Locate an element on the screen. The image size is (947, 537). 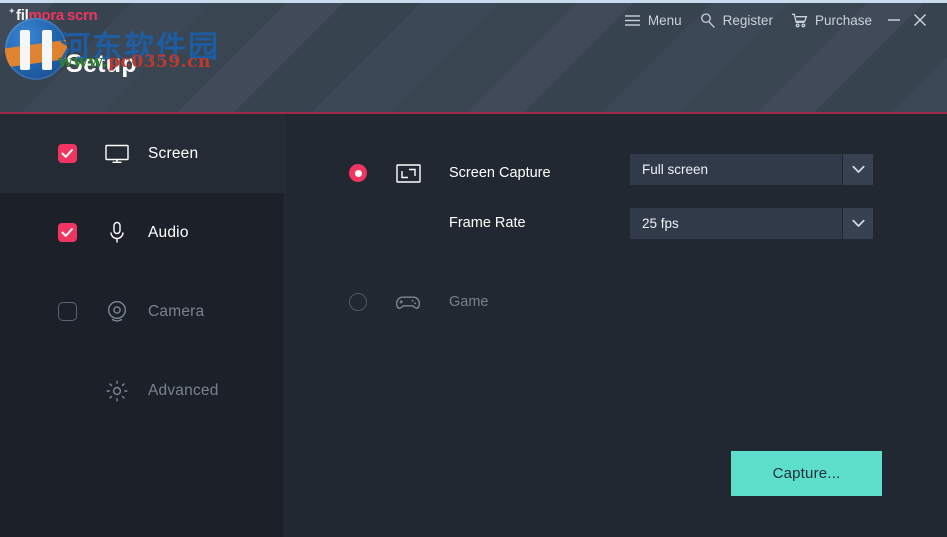
webcam-icon is located at coordinates (117, 312).